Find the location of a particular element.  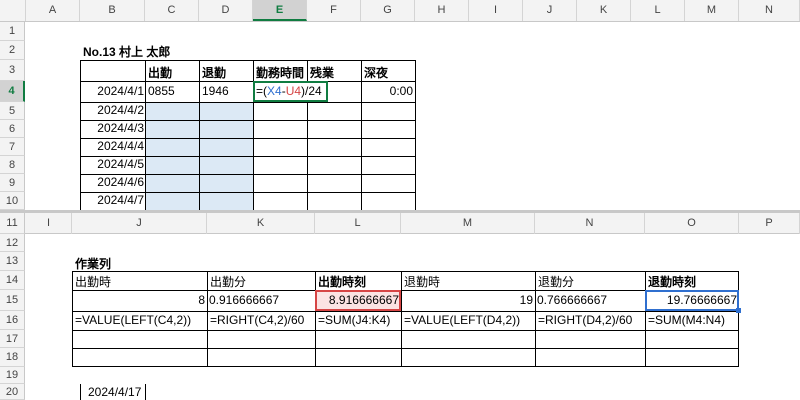

employee-title: No.13 村上 太郎 is located at coordinates (126, 52).